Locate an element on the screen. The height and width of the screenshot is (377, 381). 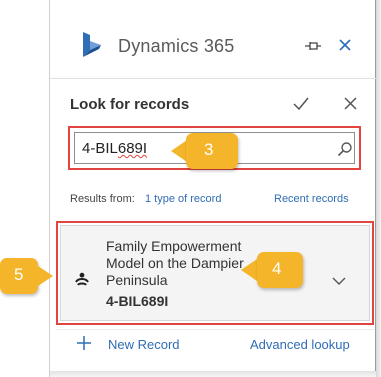
callout-4-pointer is located at coordinates (249, 270).